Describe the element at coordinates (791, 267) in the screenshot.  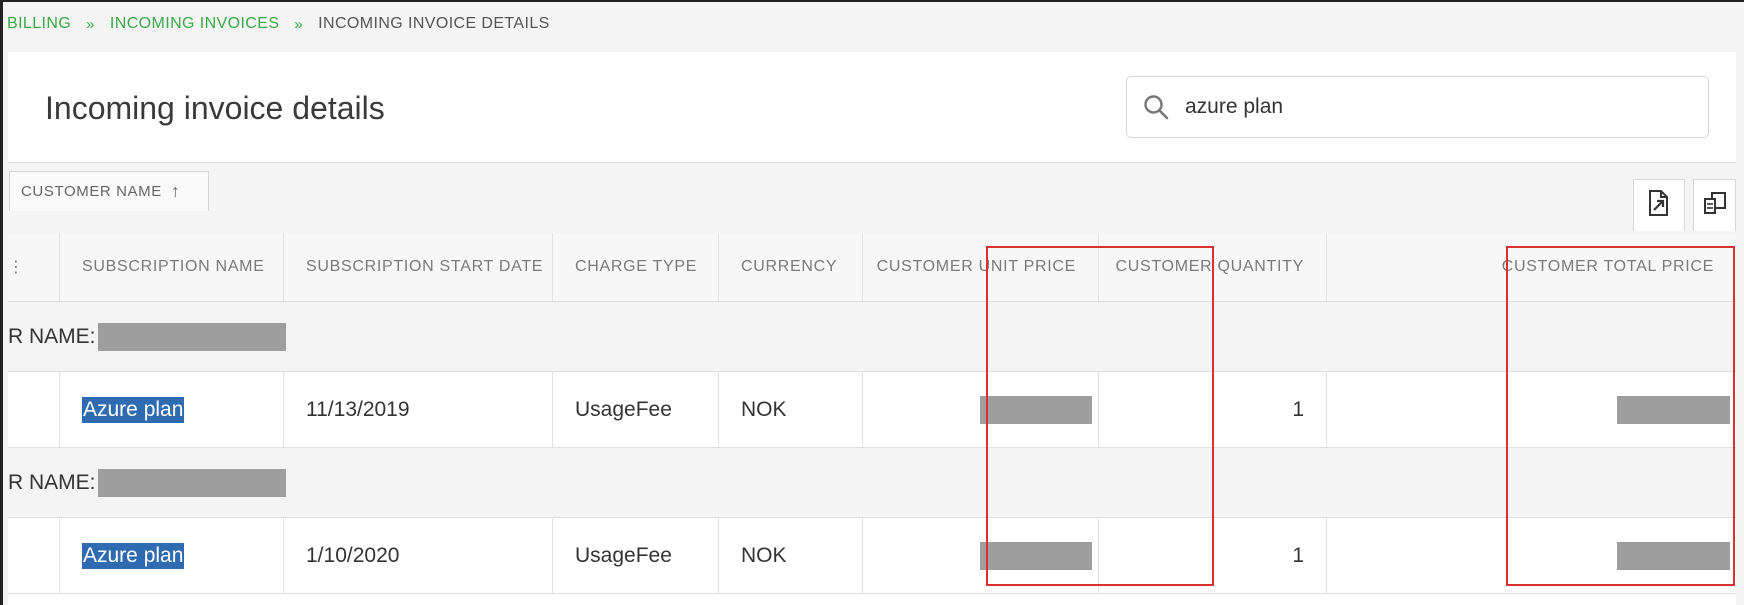
I see `column-header-currency: CURRENCY` at that location.